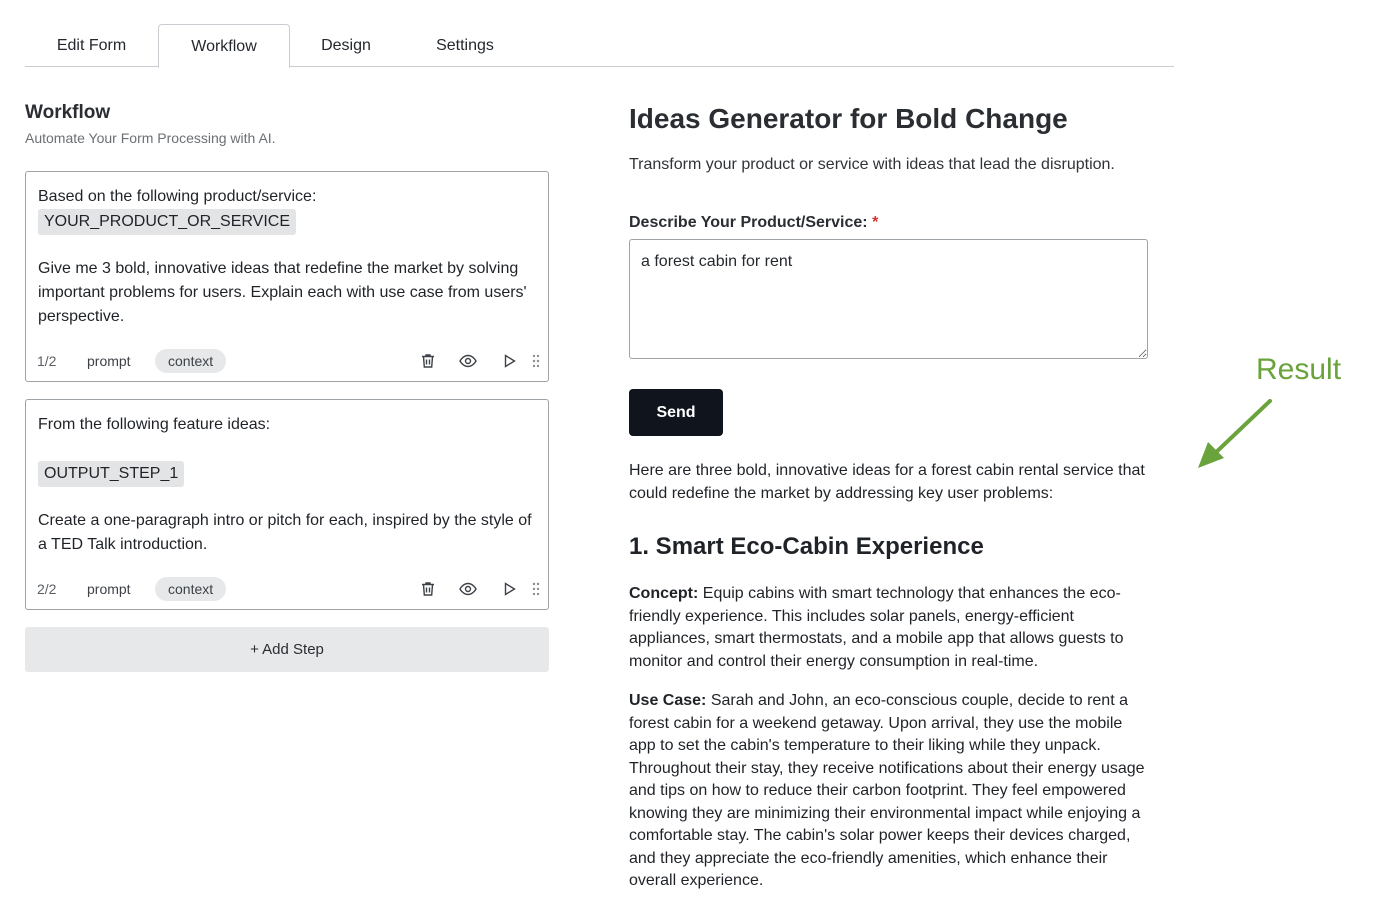 The width and height of the screenshot is (1378, 922). Describe the element at coordinates (668, 700) in the screenshot. I see `use-case-label: Use Case:` at that location.